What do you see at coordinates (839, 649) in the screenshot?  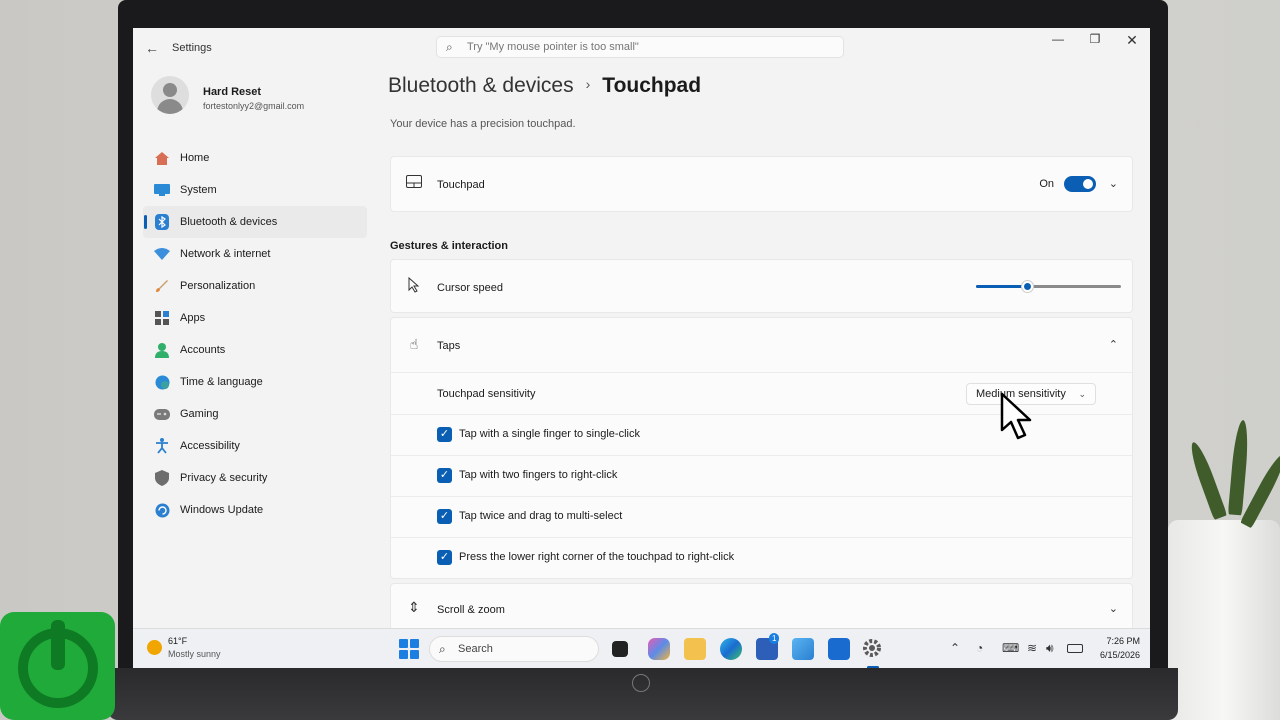 I see `outlook-icon` at bounding box center [839, 649].